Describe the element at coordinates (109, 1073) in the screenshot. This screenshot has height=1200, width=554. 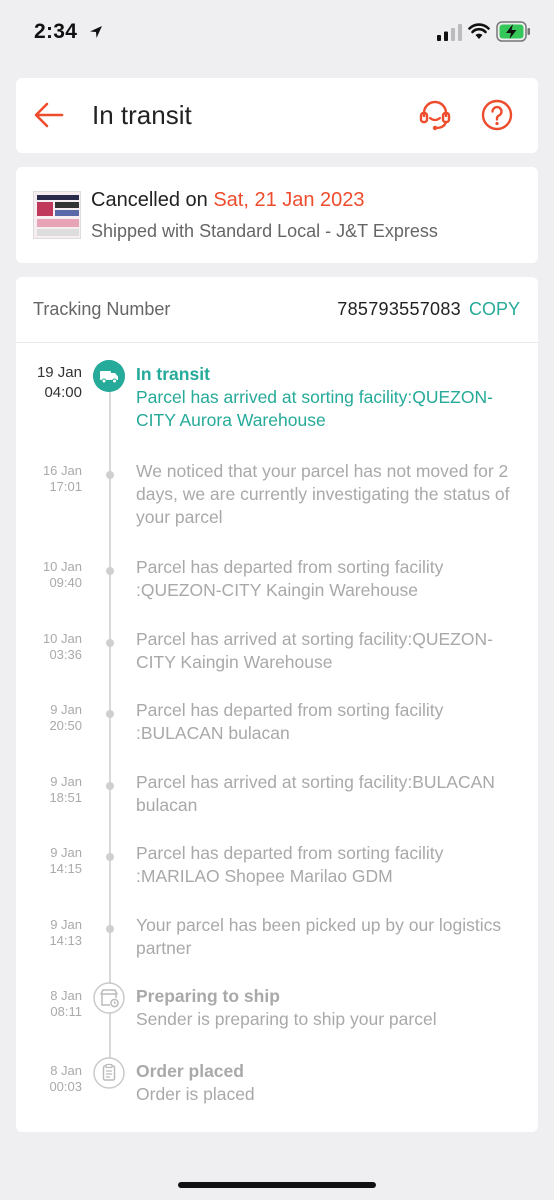
I see `clipboard-icon` at that location.